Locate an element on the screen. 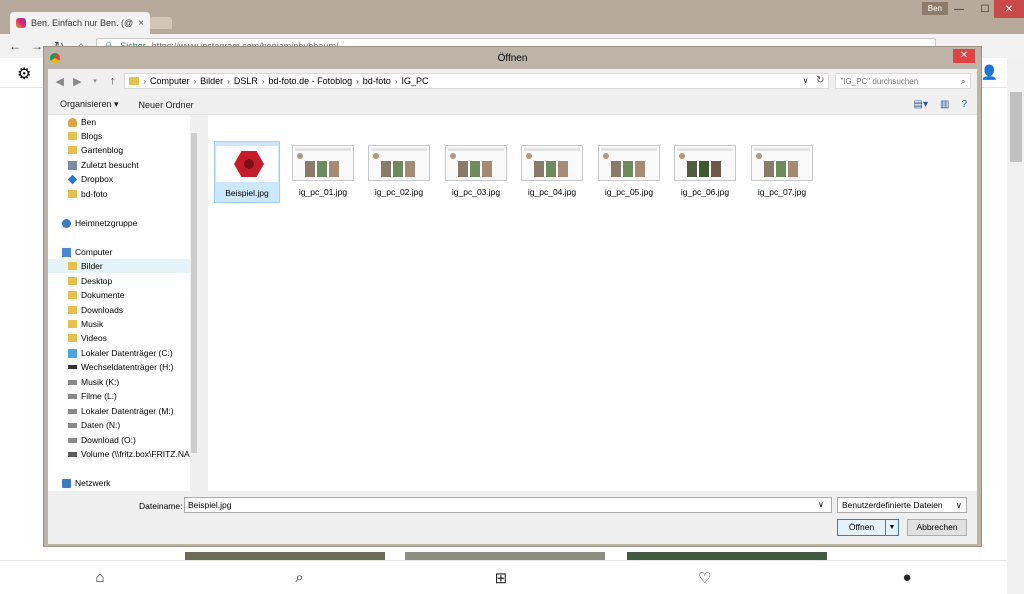 Image resolution: width=1024 pixels, height=594 pixels. nav-item-drive-h: Wechseldatenträger (H:) is located at coordinates (119, 367).